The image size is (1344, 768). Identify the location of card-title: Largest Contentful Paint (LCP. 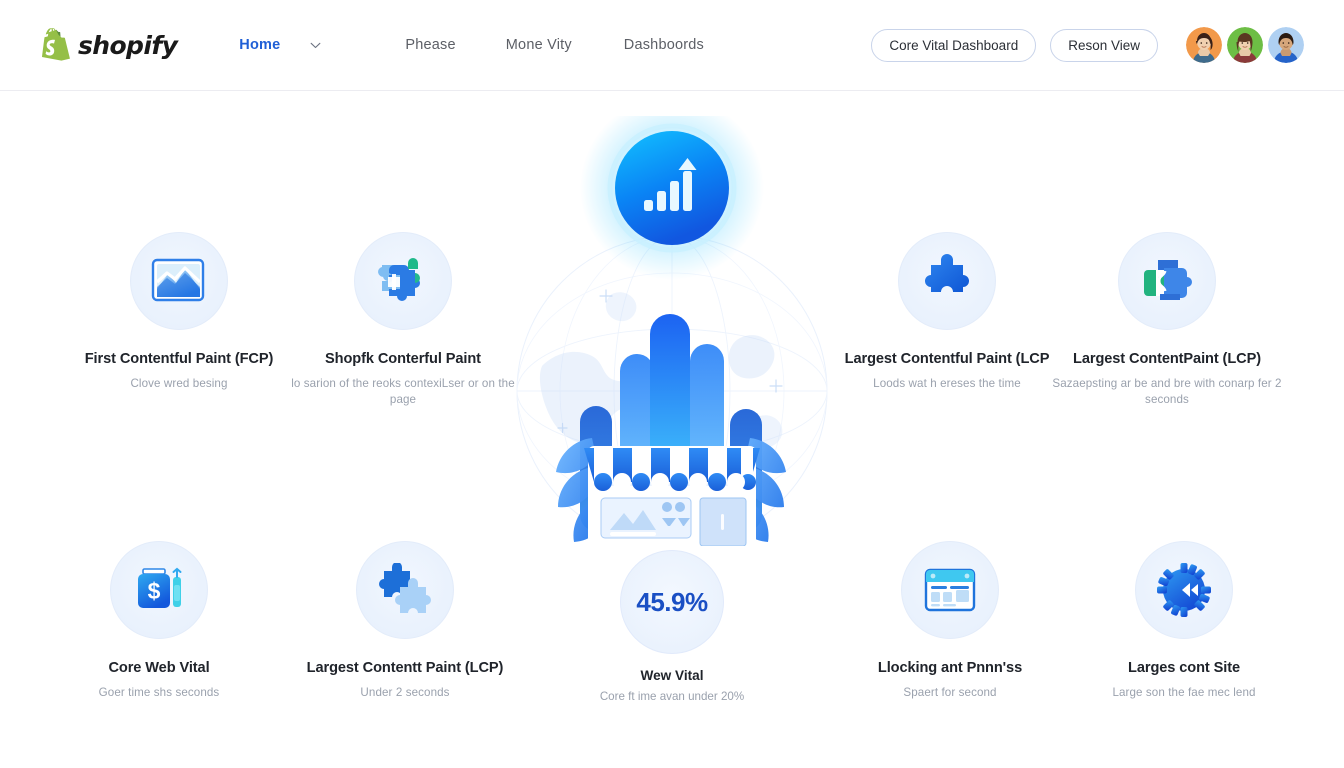
(947, 359).